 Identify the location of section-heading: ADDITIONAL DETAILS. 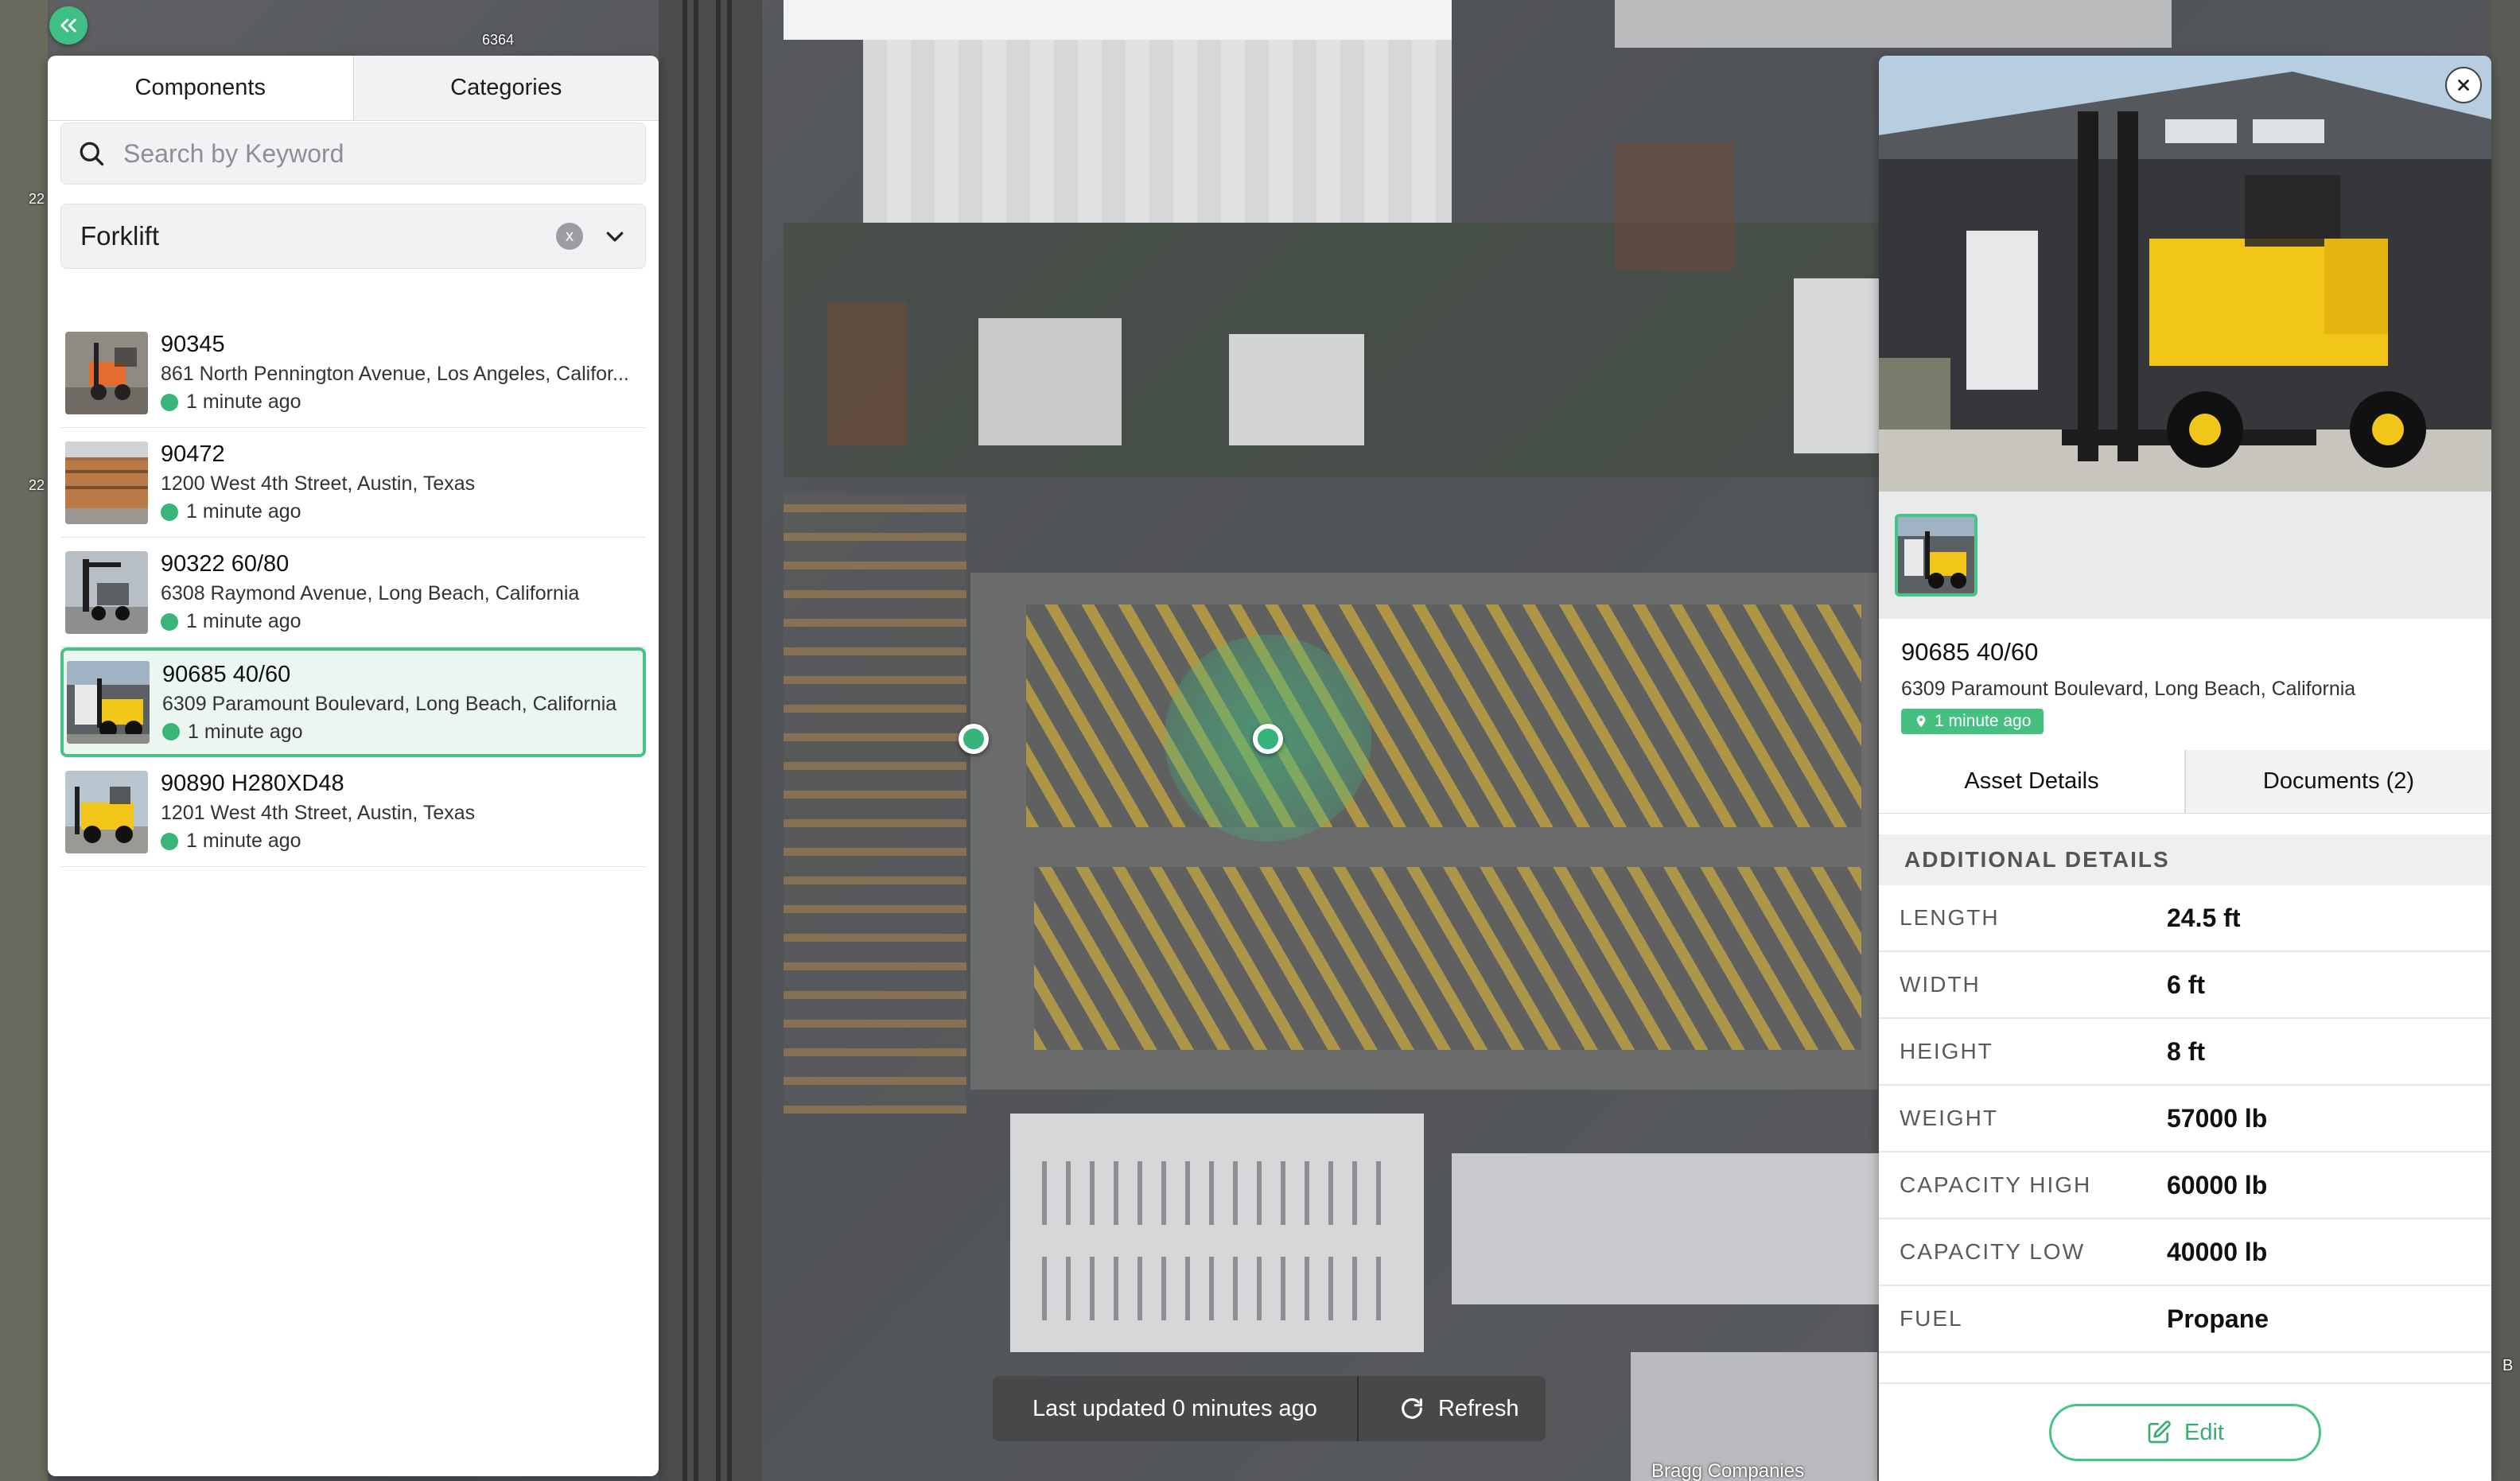
(2185, 859).